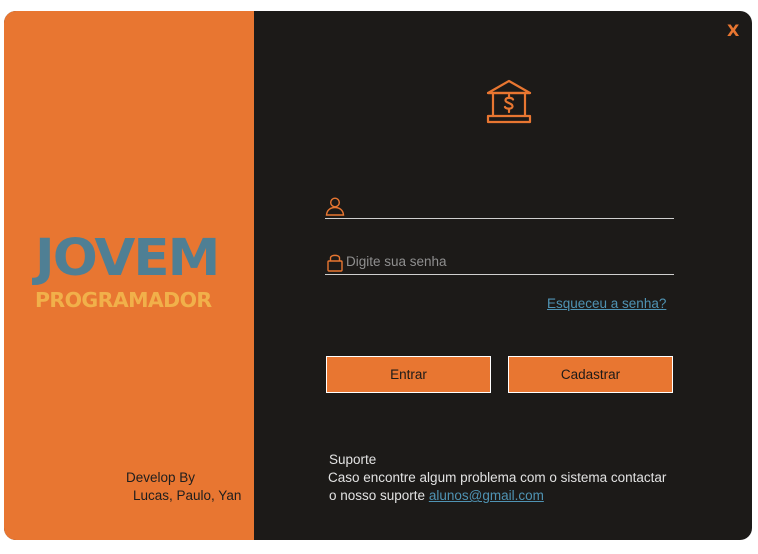 This screenshot has height=554, width=758. What do you see at coordinates (506, 261) in the screenshot?
I see `password-input` at bounding box center [506, 261].